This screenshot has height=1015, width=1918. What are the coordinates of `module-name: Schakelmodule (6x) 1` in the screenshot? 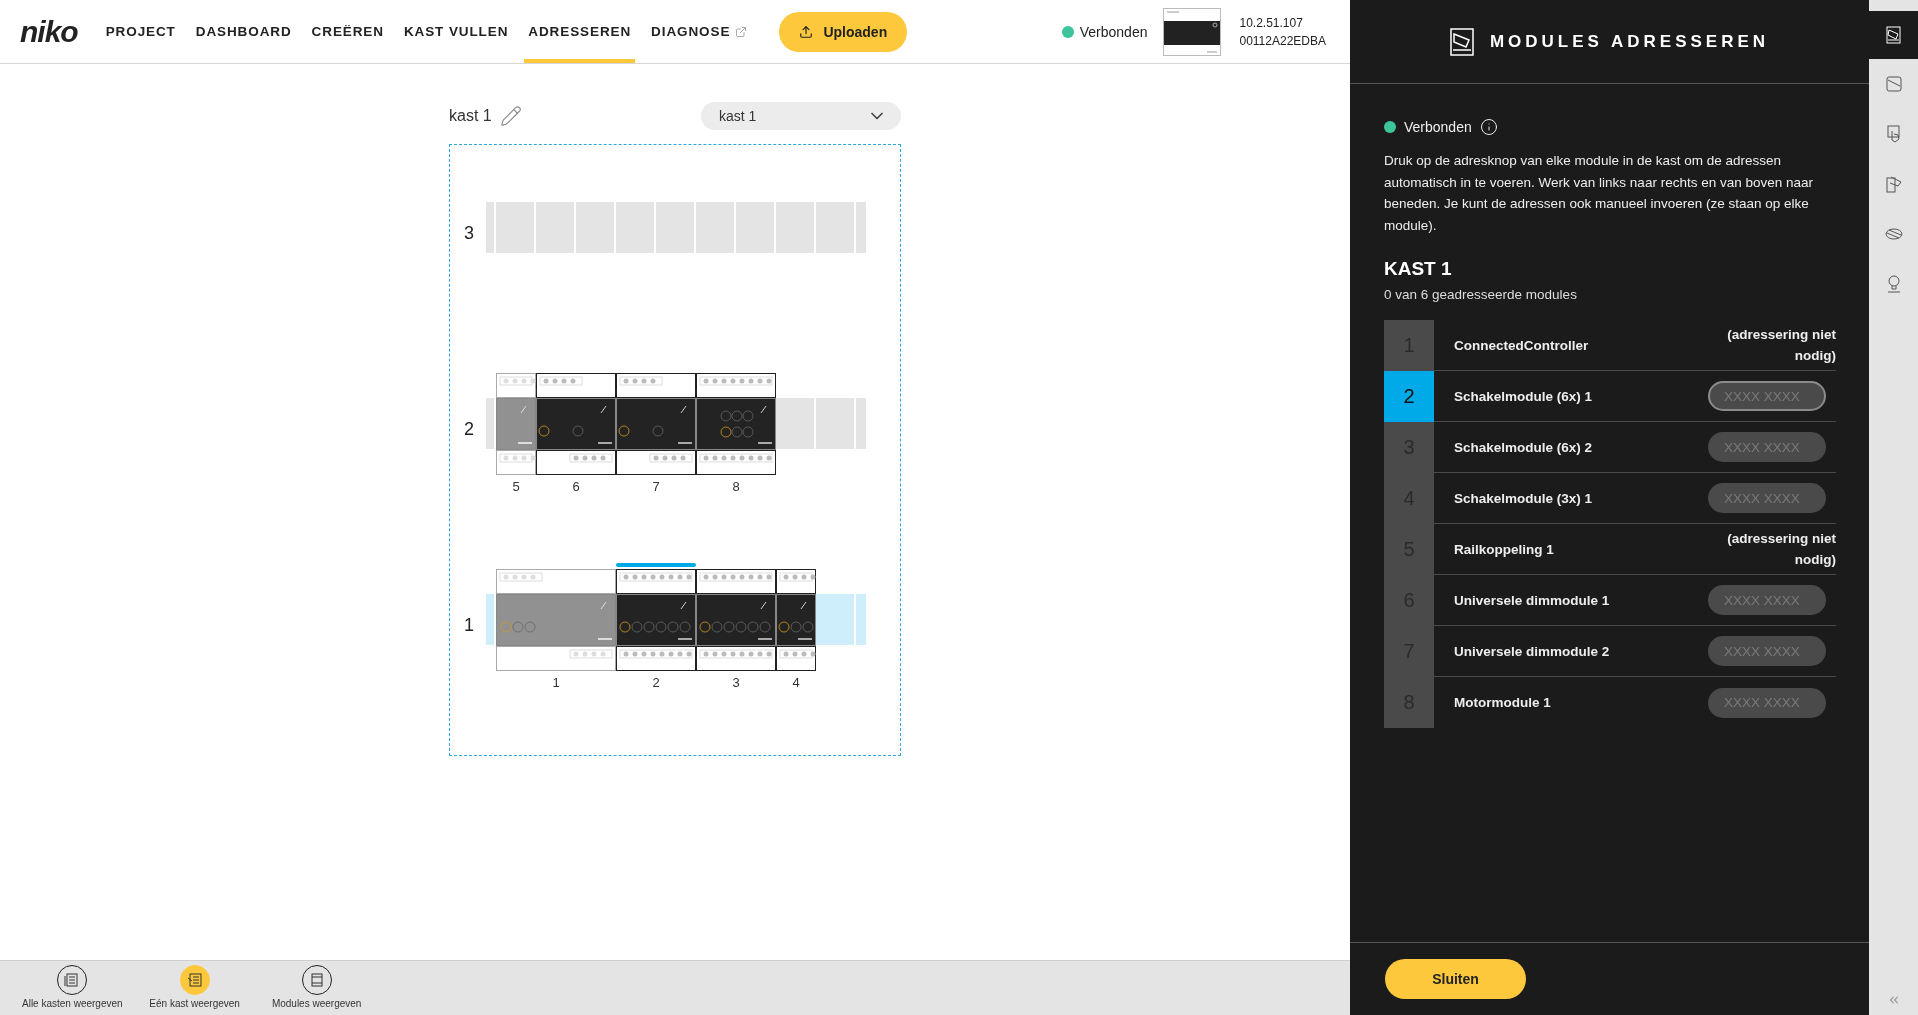 It's located at (1524, 396).